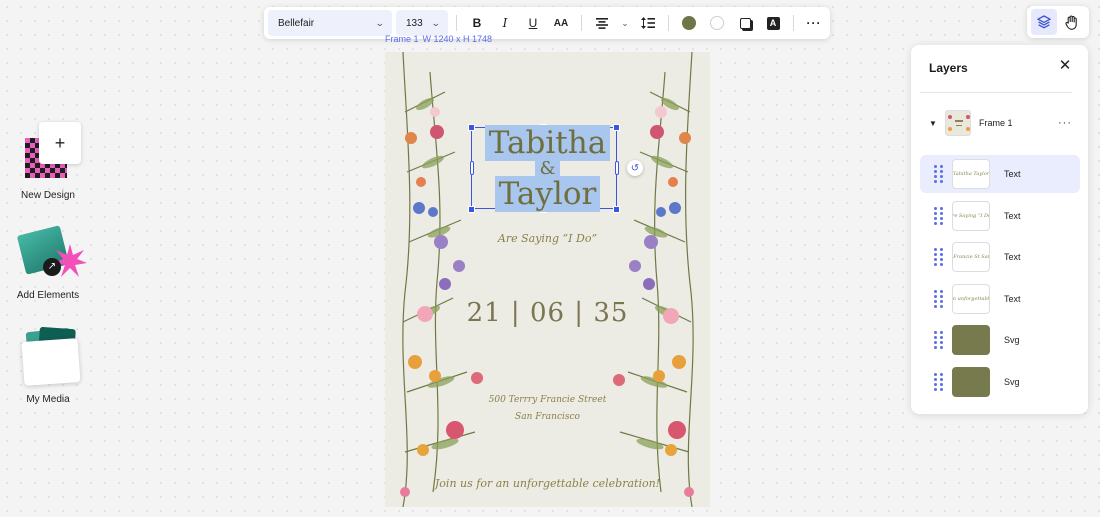 Image resolution: width=1100 pixels, height=517 pixels. Describe the element at coordinates (971, 174) in the screenshot. I see `layer-thumbnail: Tabitha Taylor` at that location.